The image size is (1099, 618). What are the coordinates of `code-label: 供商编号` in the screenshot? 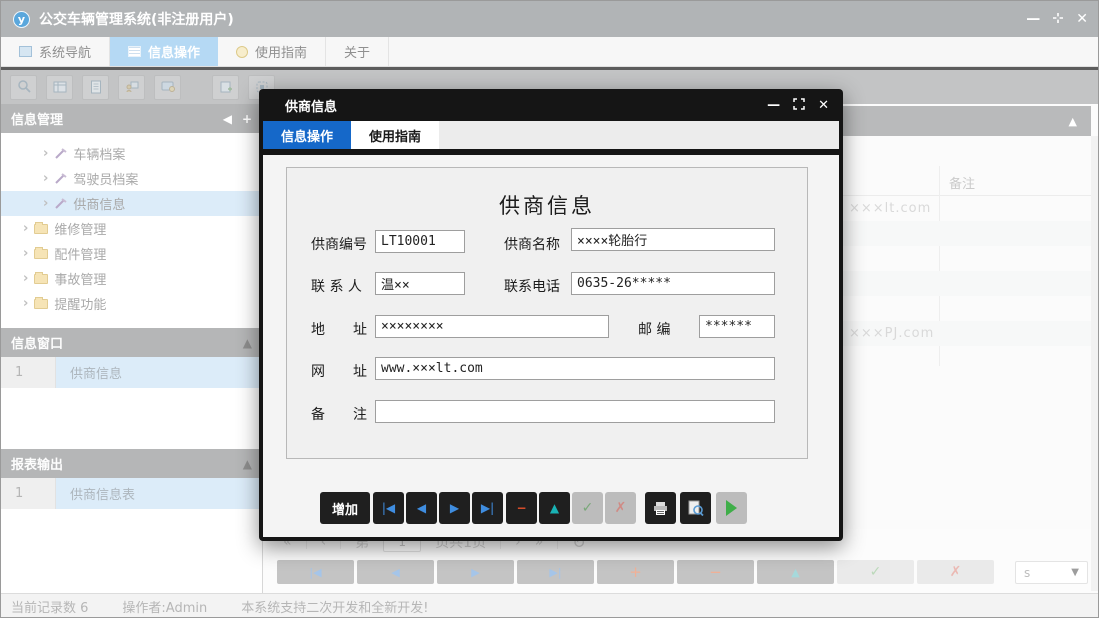 It's located at (339, 245).